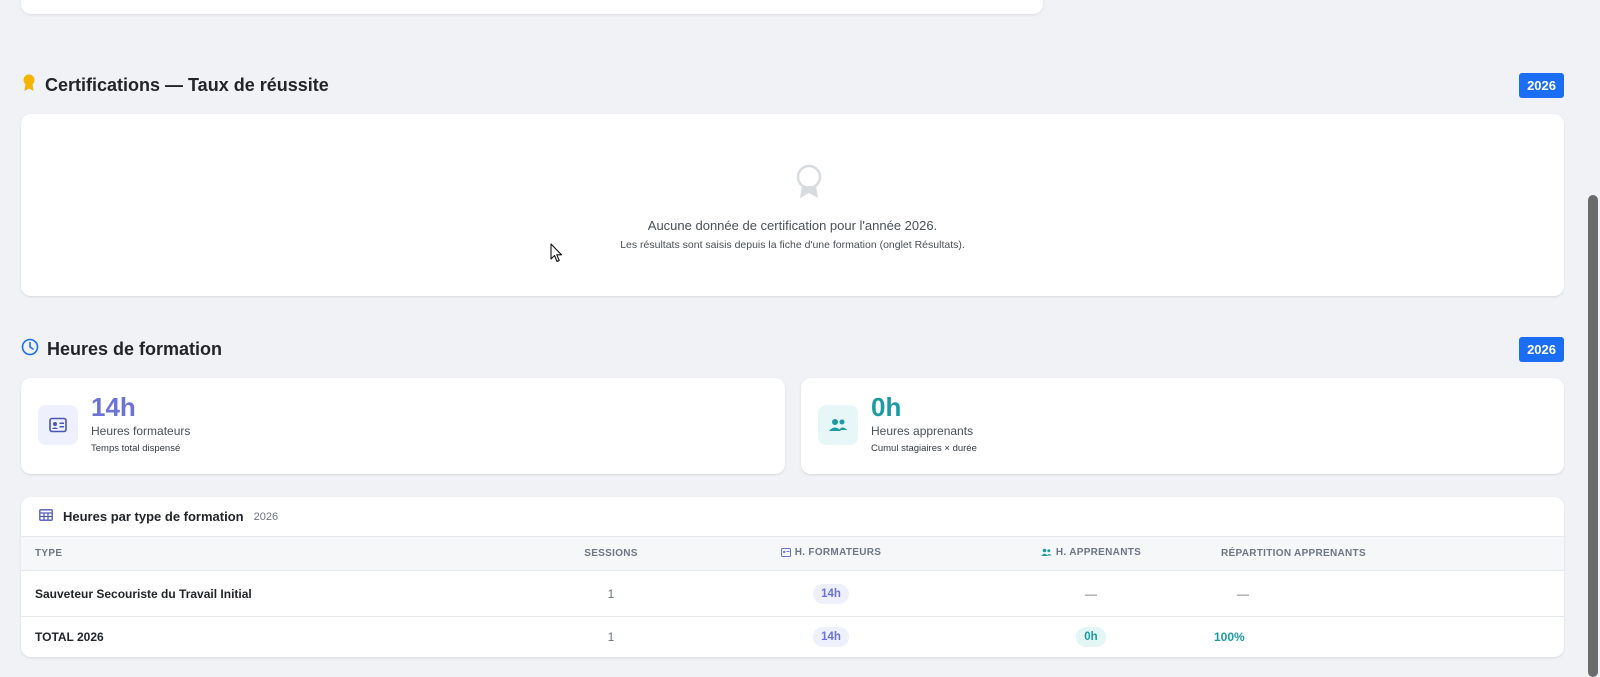  I want to click on scrollbar, so click(1592, 338).